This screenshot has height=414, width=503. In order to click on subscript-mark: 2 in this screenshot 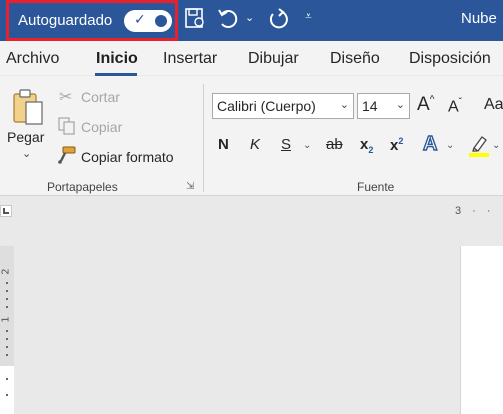, I will do `click(371, 150)`.